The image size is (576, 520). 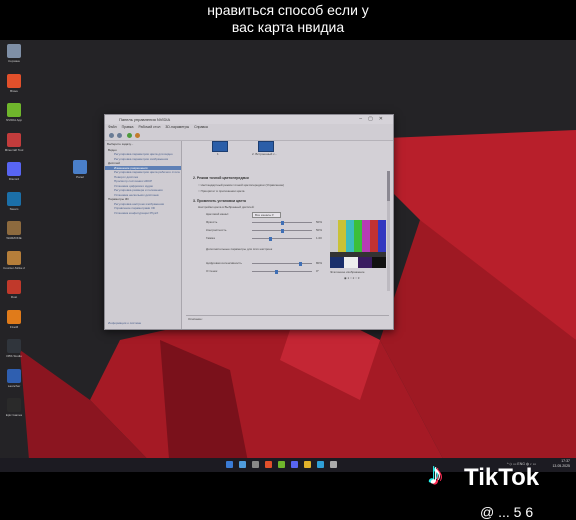 I want to click on game-icon, so click(x=14, y=139).